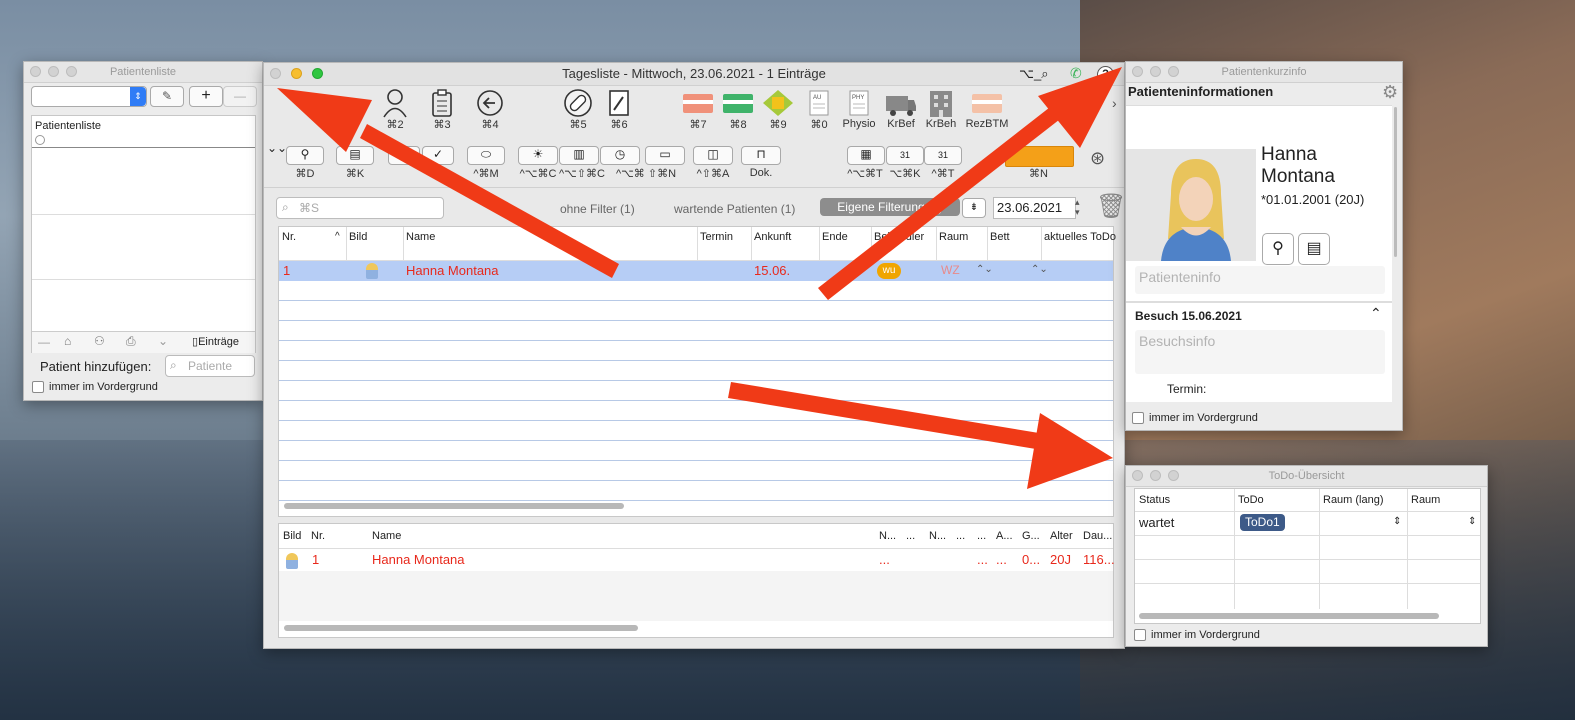 The height and width of the screenshot is (720, 1575). What do you see at coordinates (738, 109) in the screenshot?
I see `toolbar-button-card-green: ⌘8` at bounding box center [738, 109].